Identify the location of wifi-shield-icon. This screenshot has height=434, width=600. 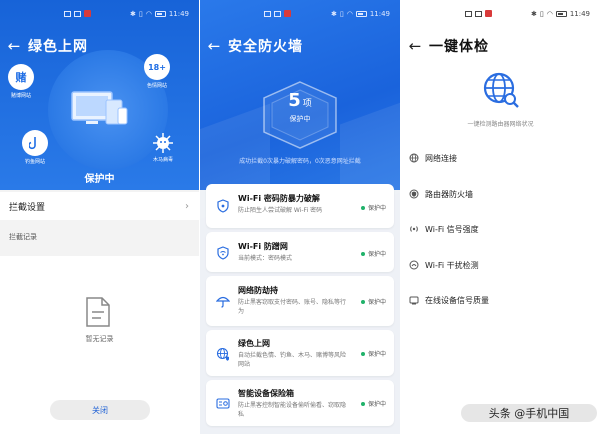
(223, 252).